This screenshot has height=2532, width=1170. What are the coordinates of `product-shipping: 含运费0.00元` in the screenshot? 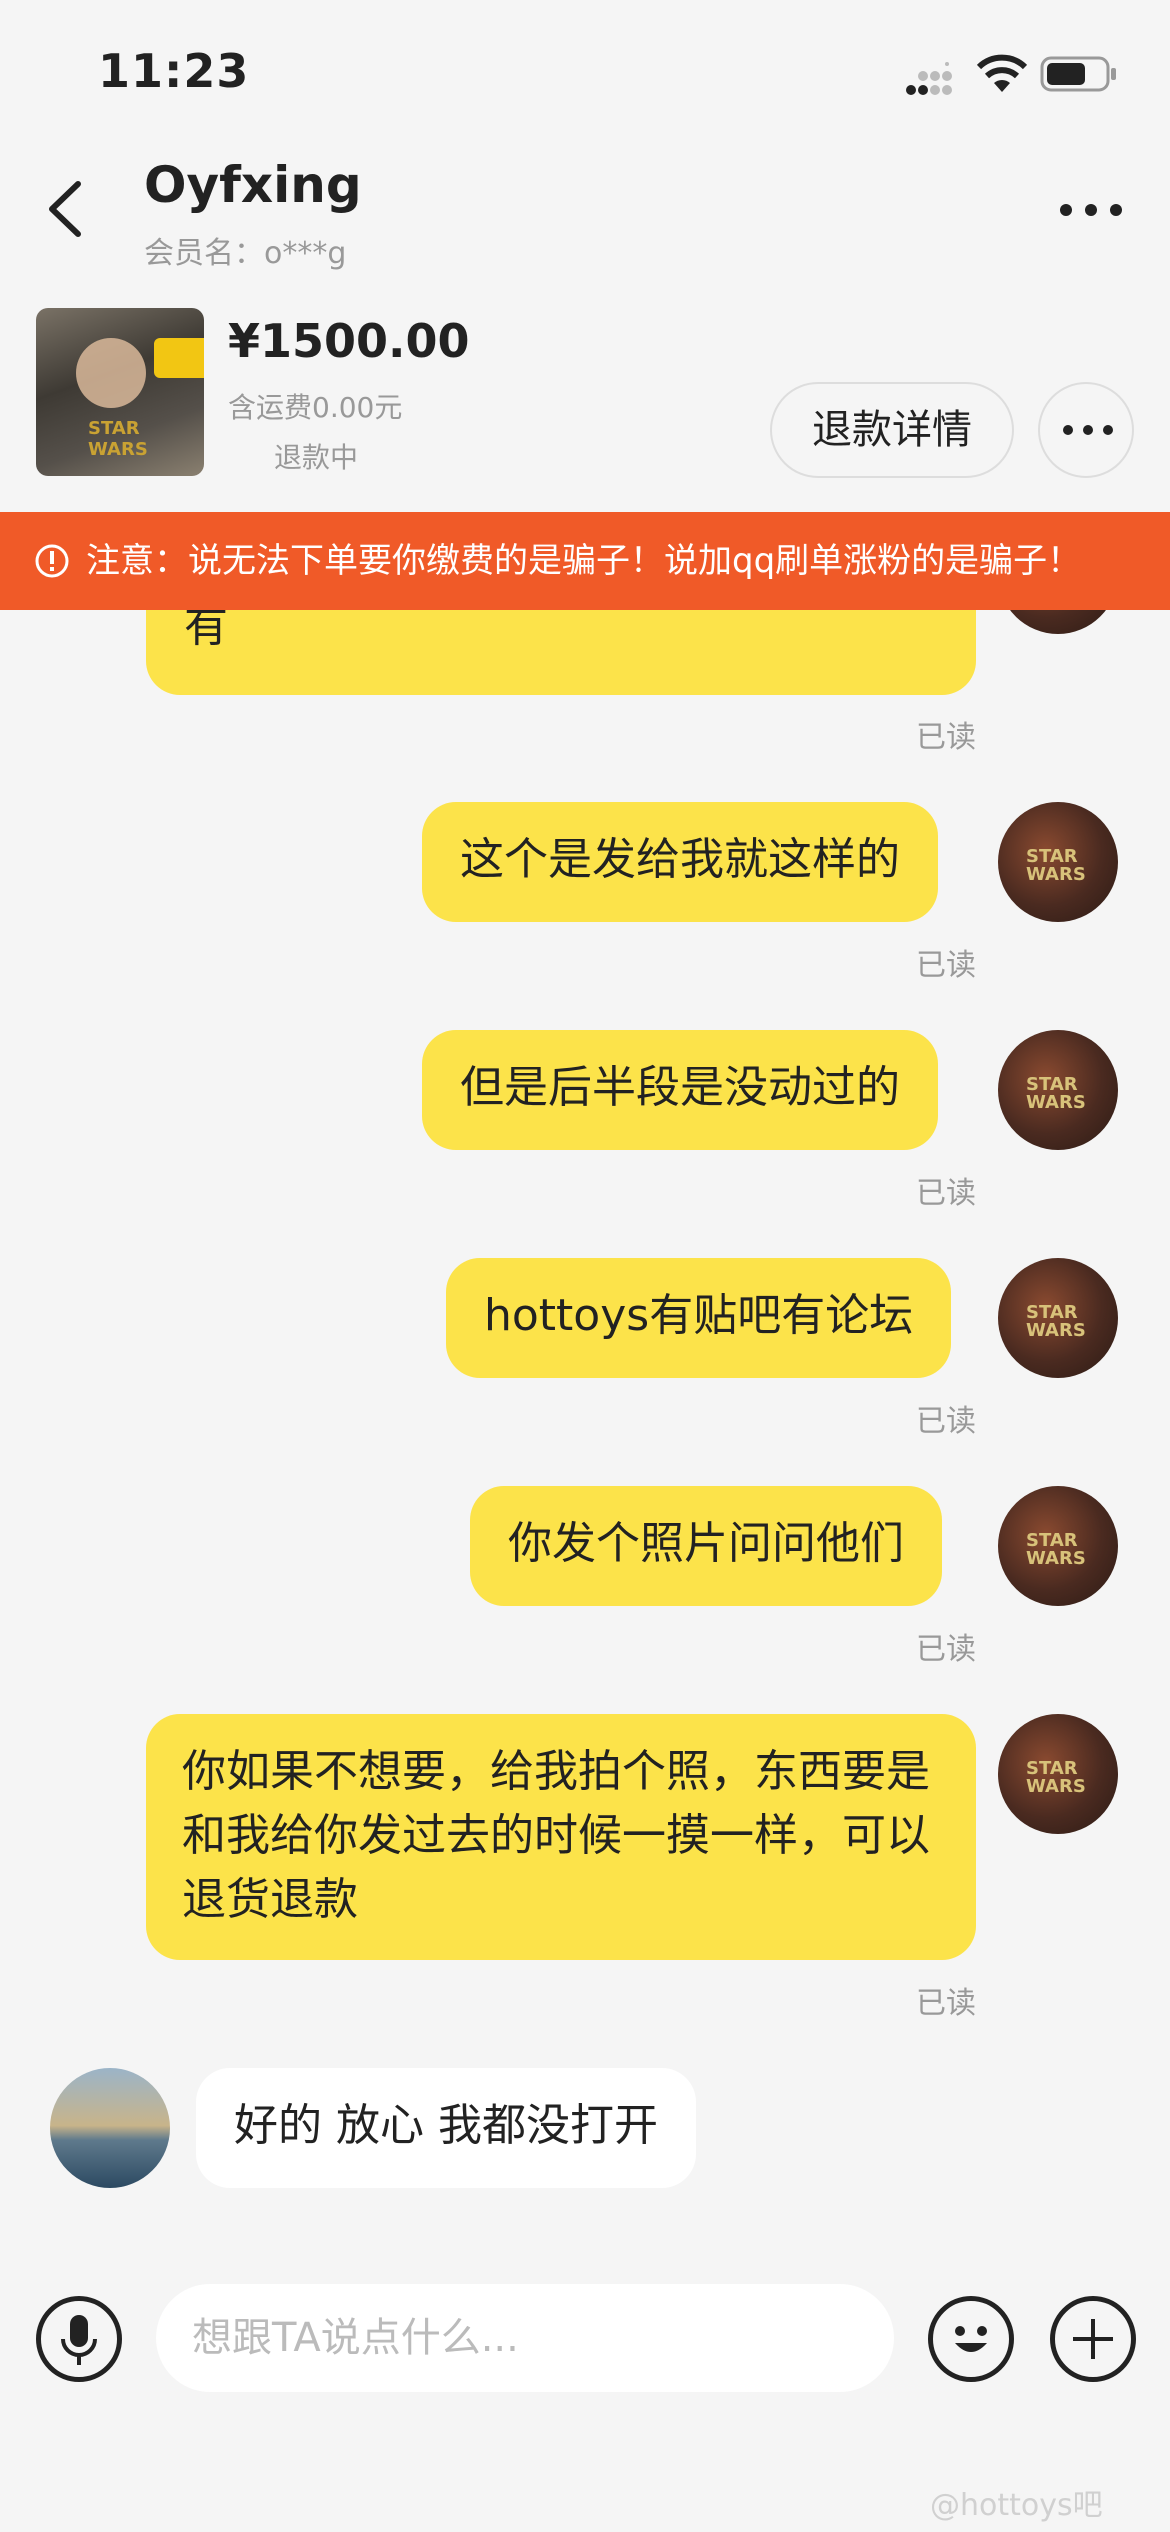 It's located at (315, 407).